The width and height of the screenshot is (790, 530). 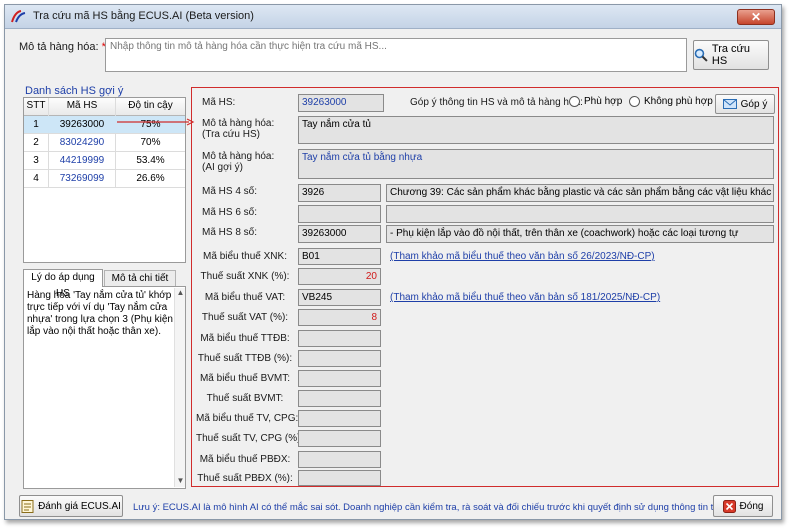 I want to click on row-hs-code: 44219999, so click(x=82, y=160).